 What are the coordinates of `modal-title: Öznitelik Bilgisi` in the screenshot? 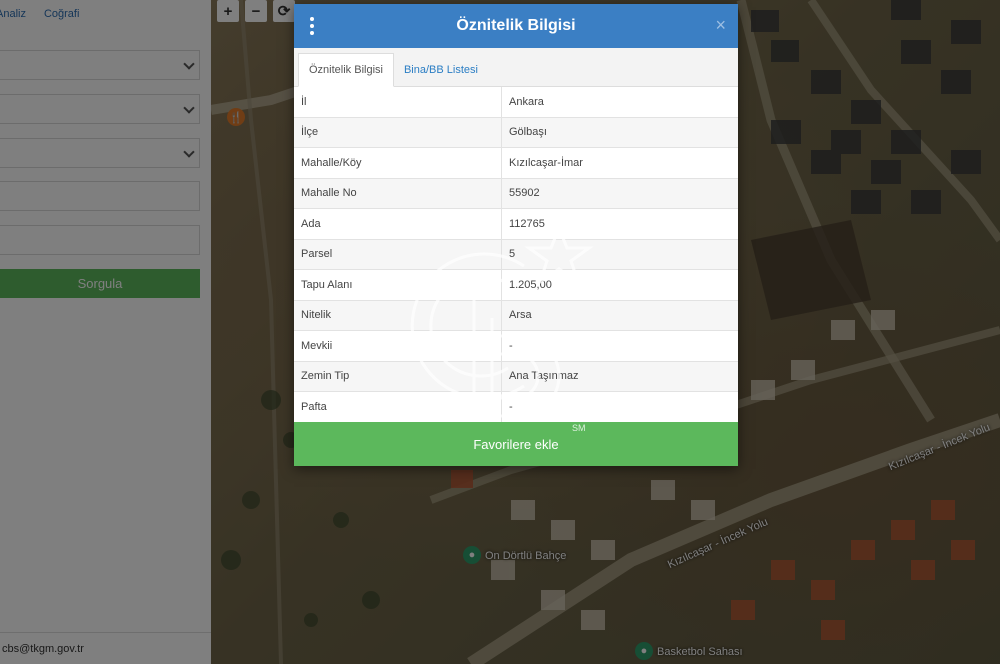 It's located at (516, 25).